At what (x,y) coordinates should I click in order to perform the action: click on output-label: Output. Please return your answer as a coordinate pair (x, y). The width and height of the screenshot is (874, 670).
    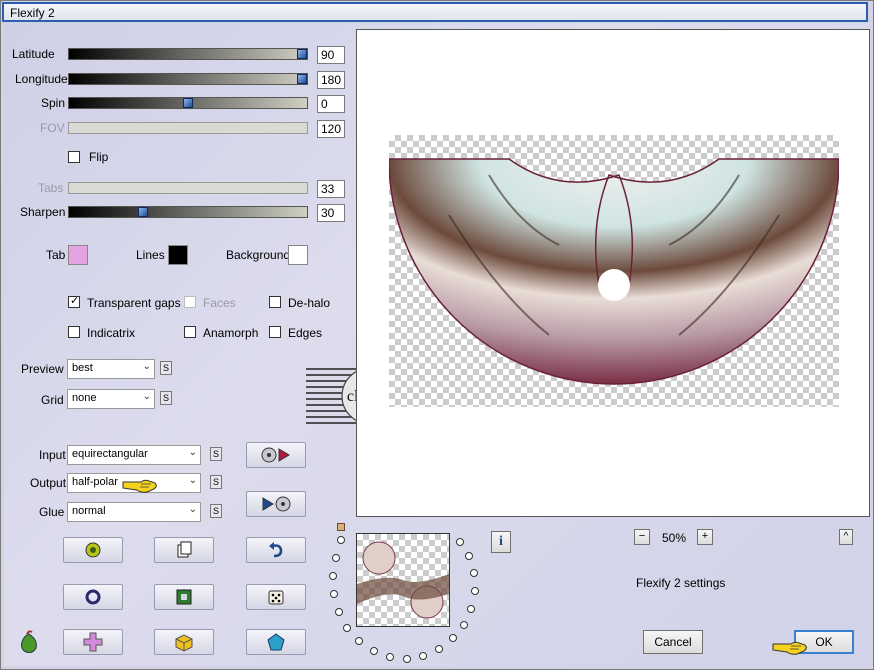
    Looking at the image, I should click on (48, 483).